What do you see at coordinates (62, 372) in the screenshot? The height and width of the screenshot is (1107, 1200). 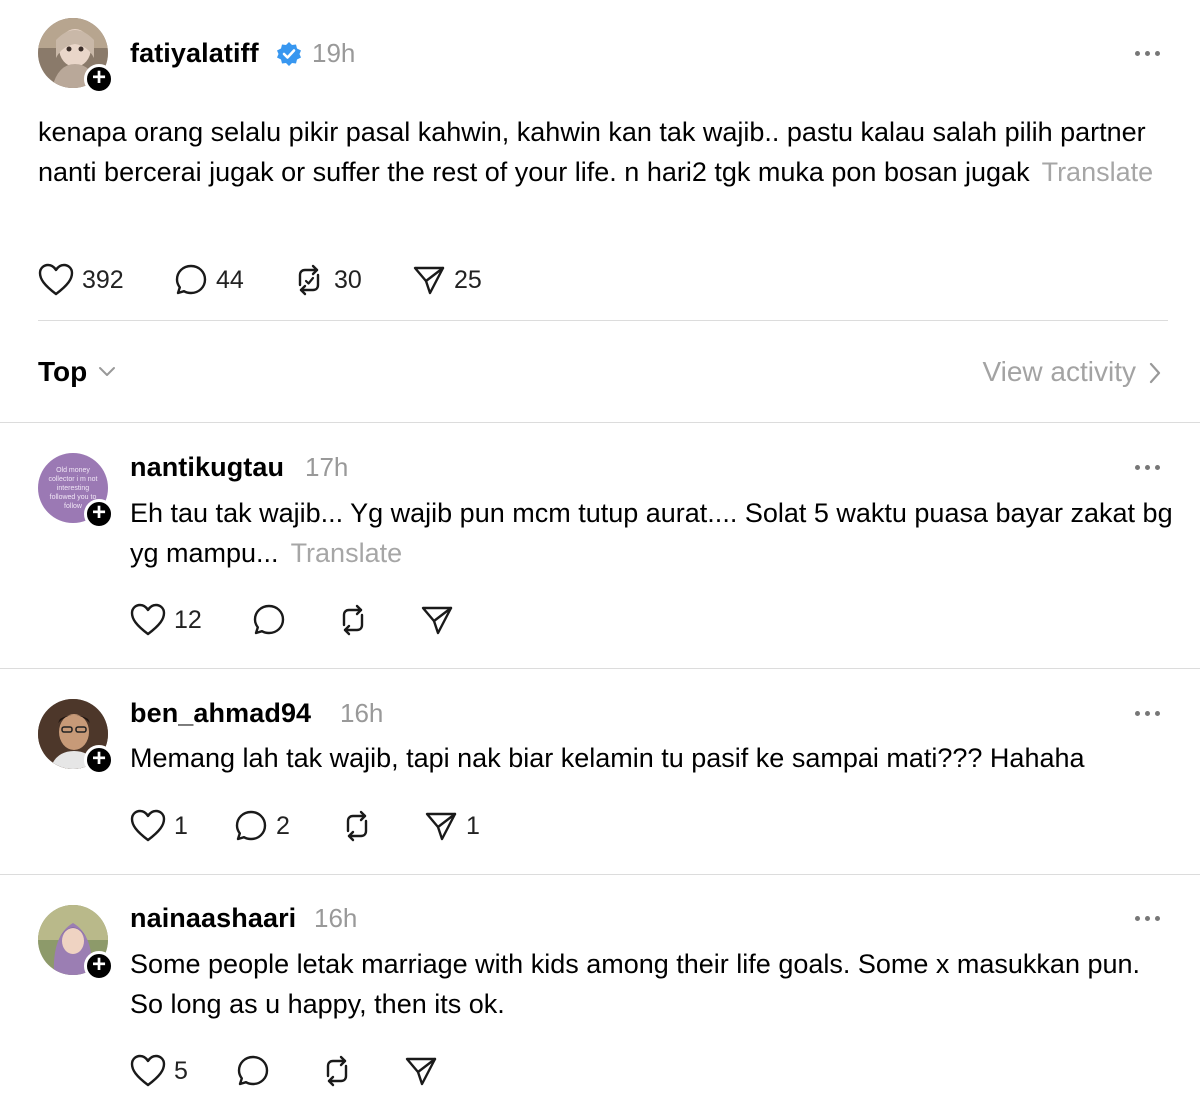 I see `sort-dropdown: Top` at bounding box center [62, 372].